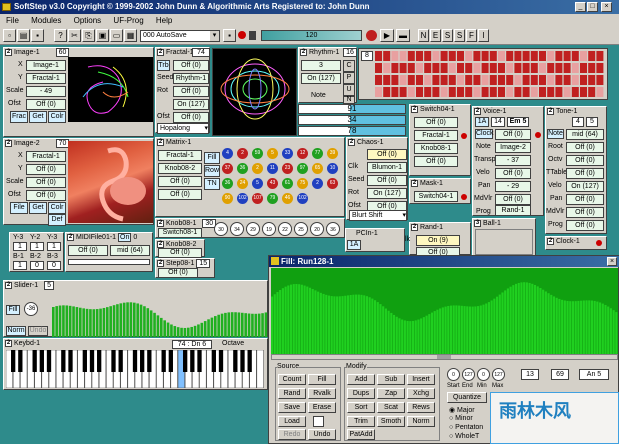  I want to click on ball-area, so click(504, 242).